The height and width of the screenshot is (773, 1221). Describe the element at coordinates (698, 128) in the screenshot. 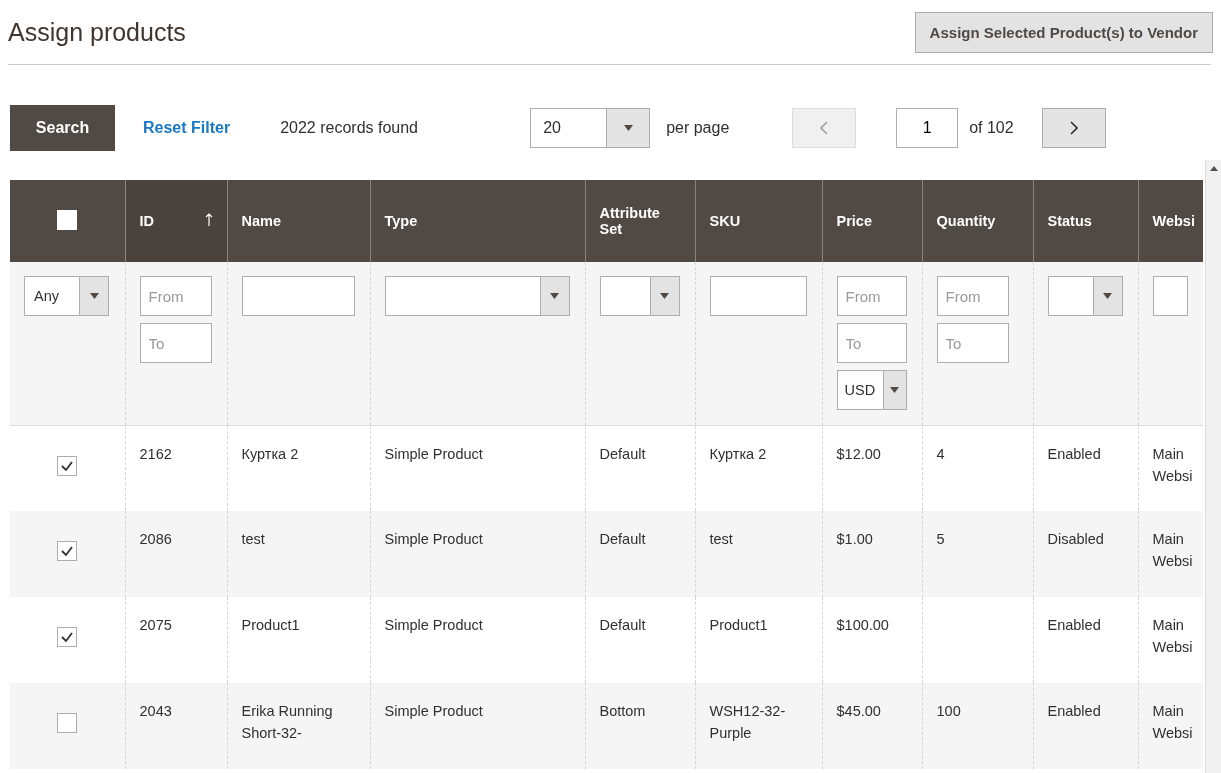

I see `per-page-label: per page` at that location.